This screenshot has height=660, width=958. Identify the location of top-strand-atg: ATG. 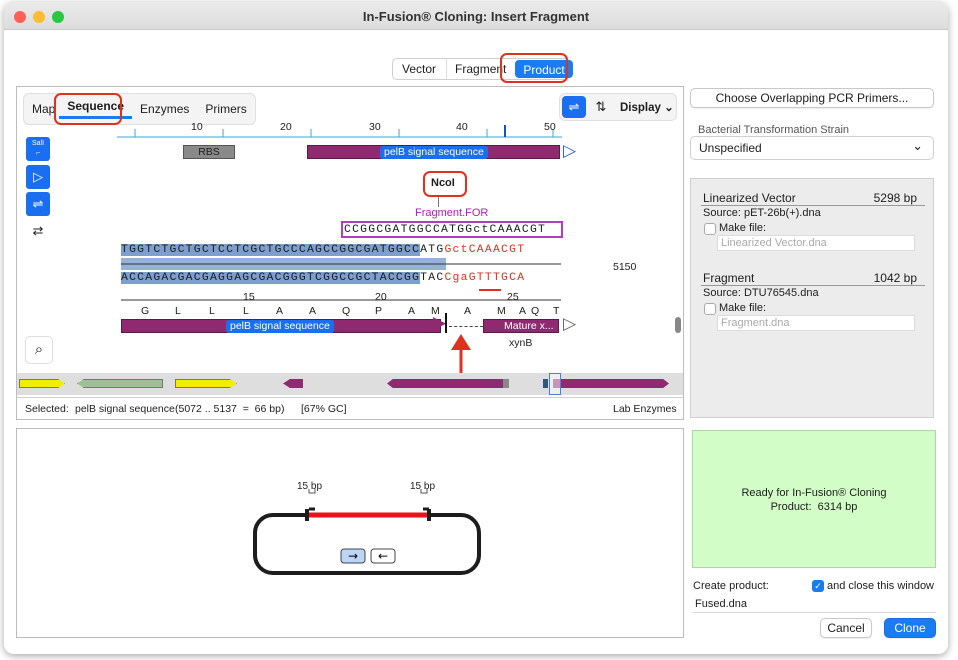
(432, 250).